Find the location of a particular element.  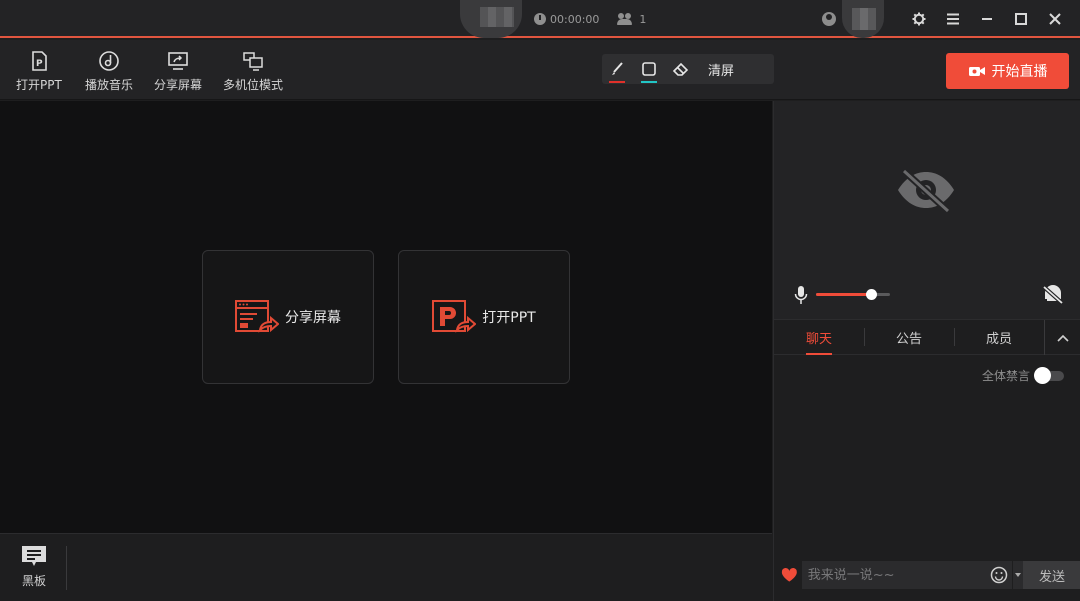

clock-icon is located at coordinates (540, 19).